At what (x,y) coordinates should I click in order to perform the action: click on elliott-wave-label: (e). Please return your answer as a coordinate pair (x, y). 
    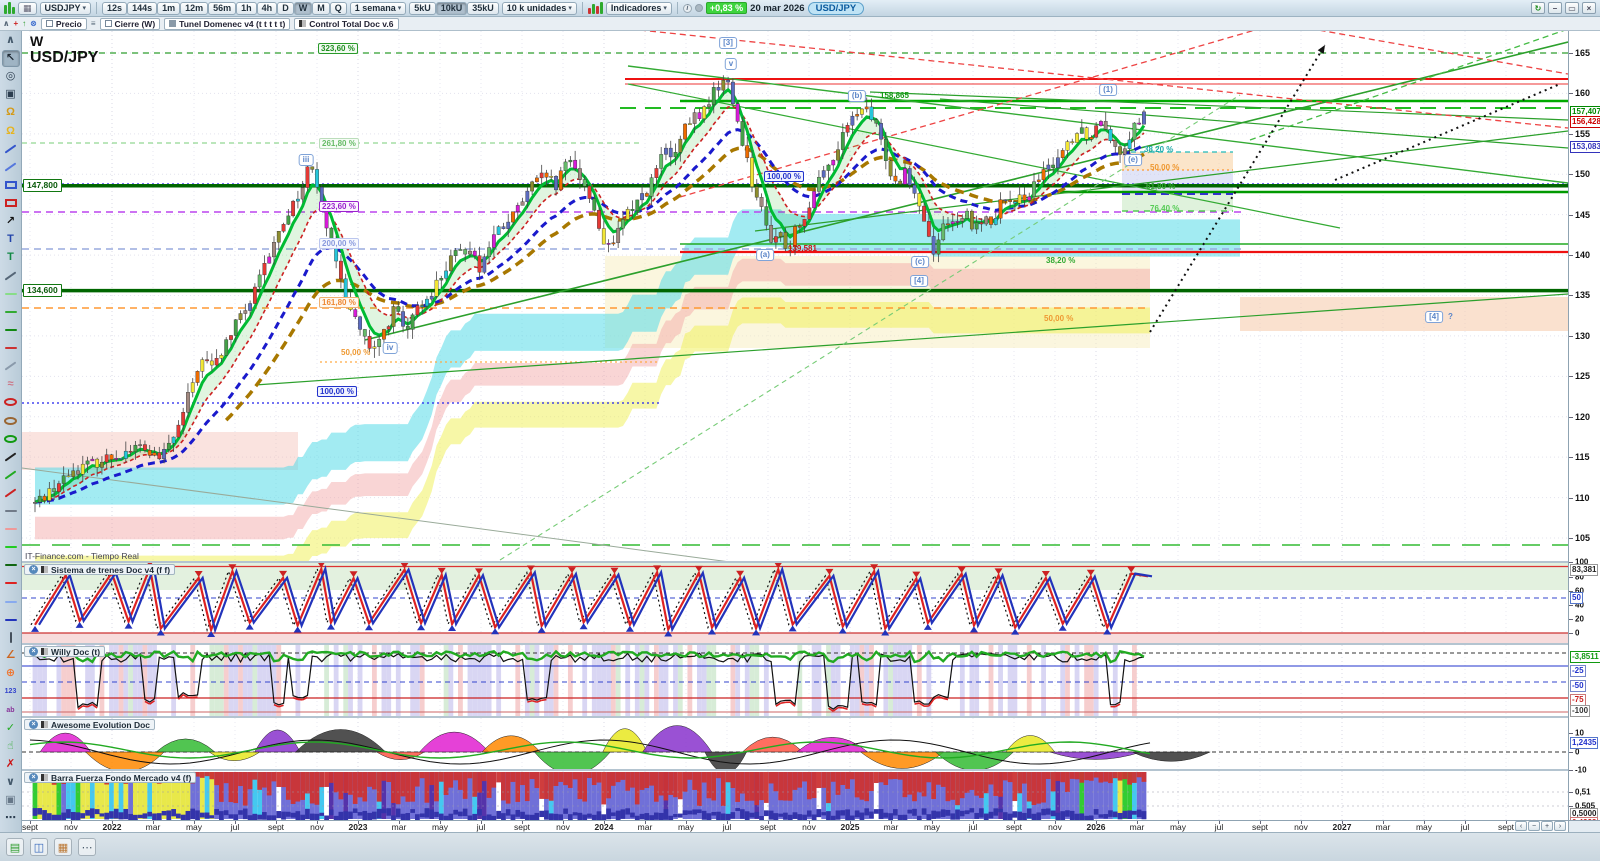
    Looking at the image, I should click on (1133, 160).